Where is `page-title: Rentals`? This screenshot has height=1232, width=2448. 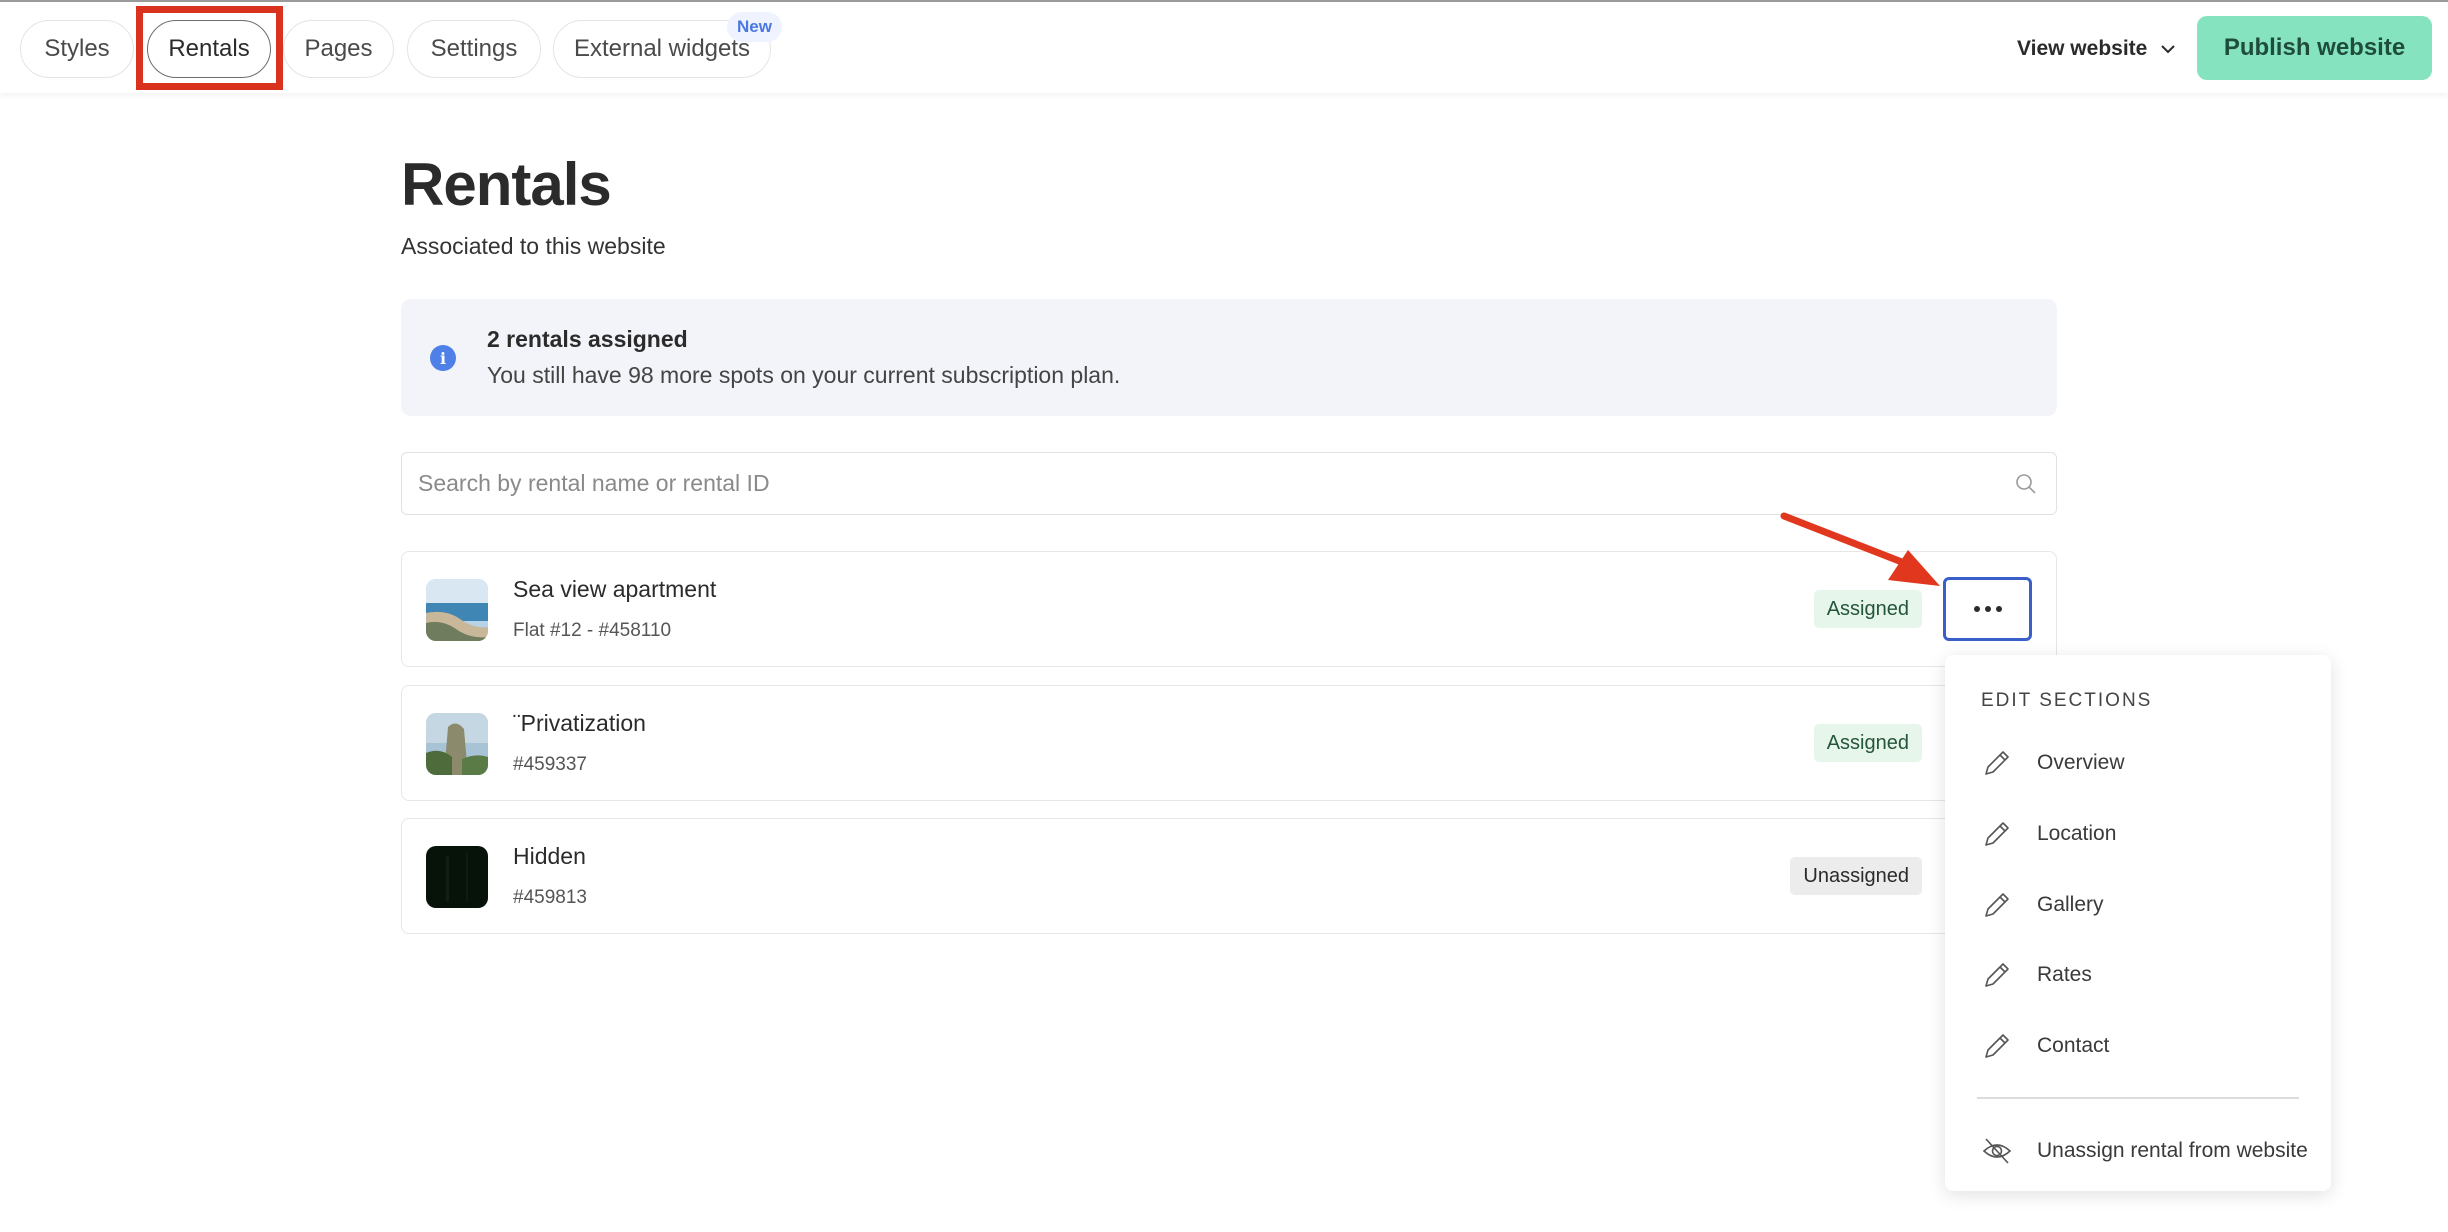
page-title: Rentals is located at coordinates (506, 184).